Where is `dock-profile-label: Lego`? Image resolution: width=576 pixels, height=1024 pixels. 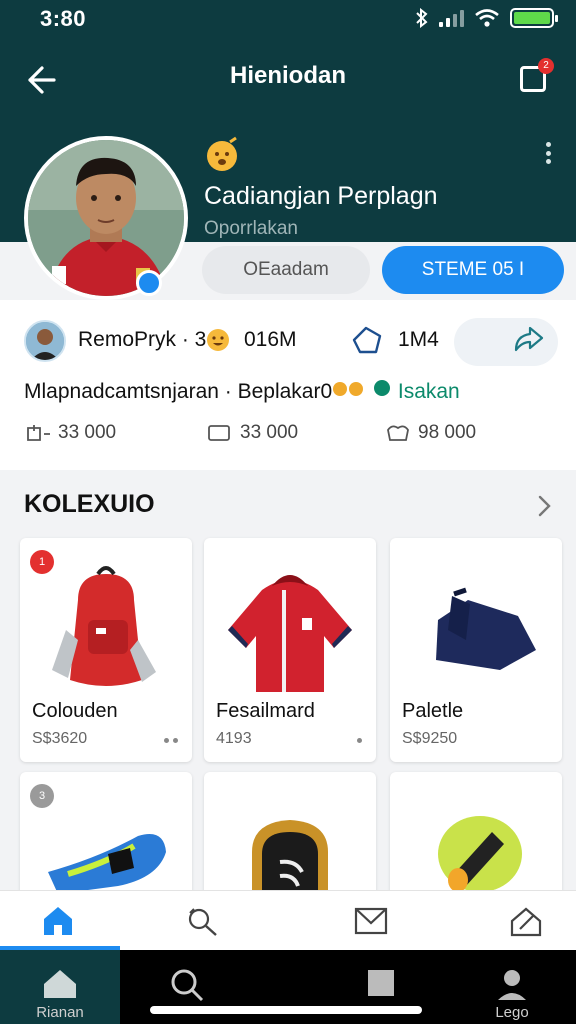 dock-profile-label: Lego is located at coordinates (512, 1012).